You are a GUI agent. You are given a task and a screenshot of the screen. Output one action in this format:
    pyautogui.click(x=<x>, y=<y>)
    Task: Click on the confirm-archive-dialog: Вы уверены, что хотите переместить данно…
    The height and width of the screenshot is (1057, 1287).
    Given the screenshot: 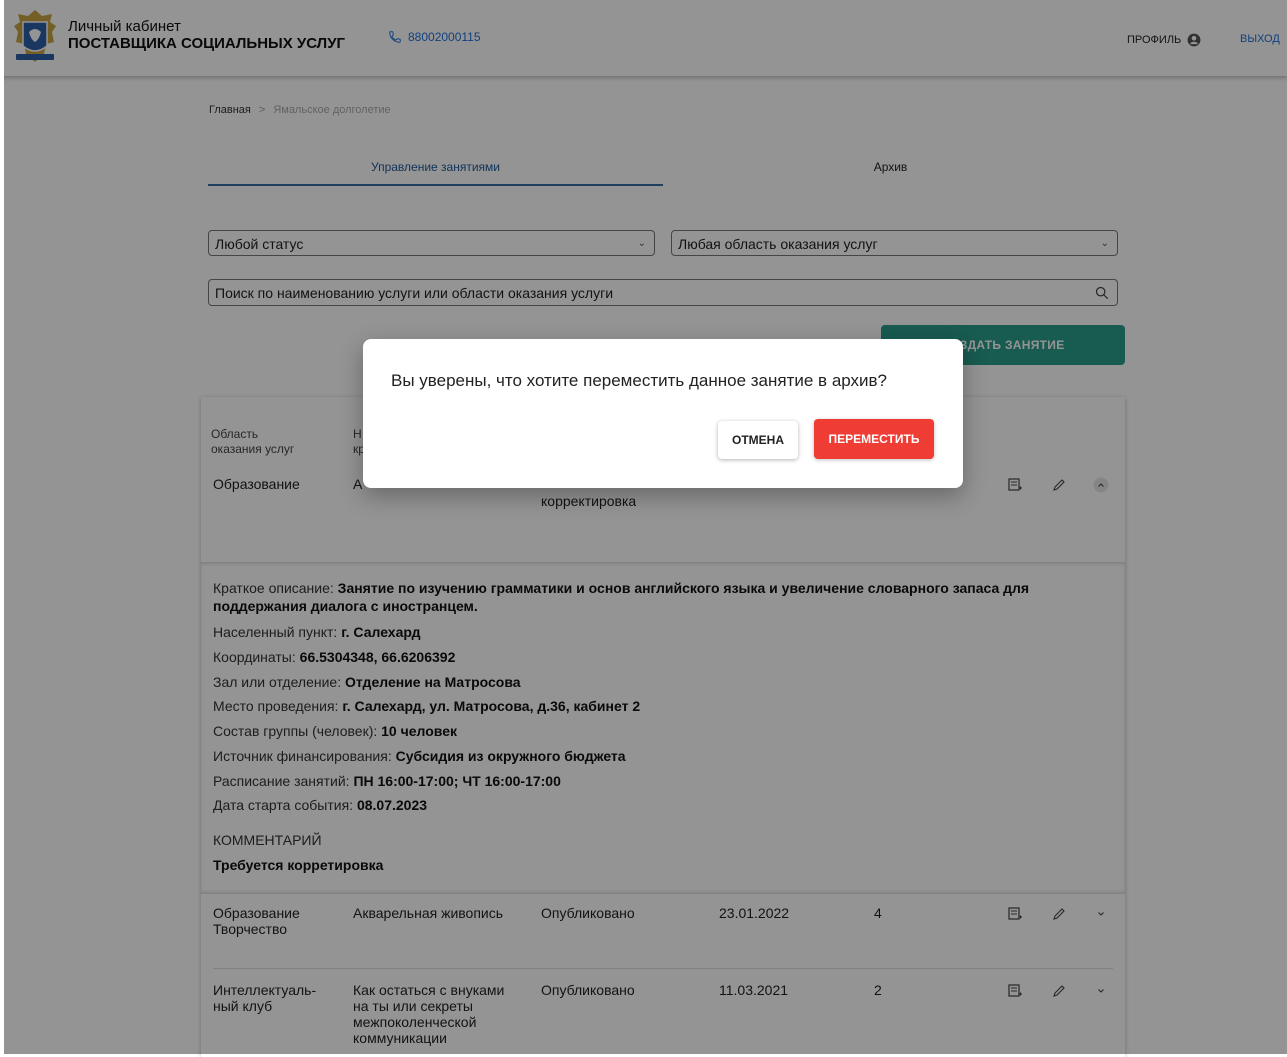 What is the action you would take?
    pyautogui.click(x=663, y=413)
    